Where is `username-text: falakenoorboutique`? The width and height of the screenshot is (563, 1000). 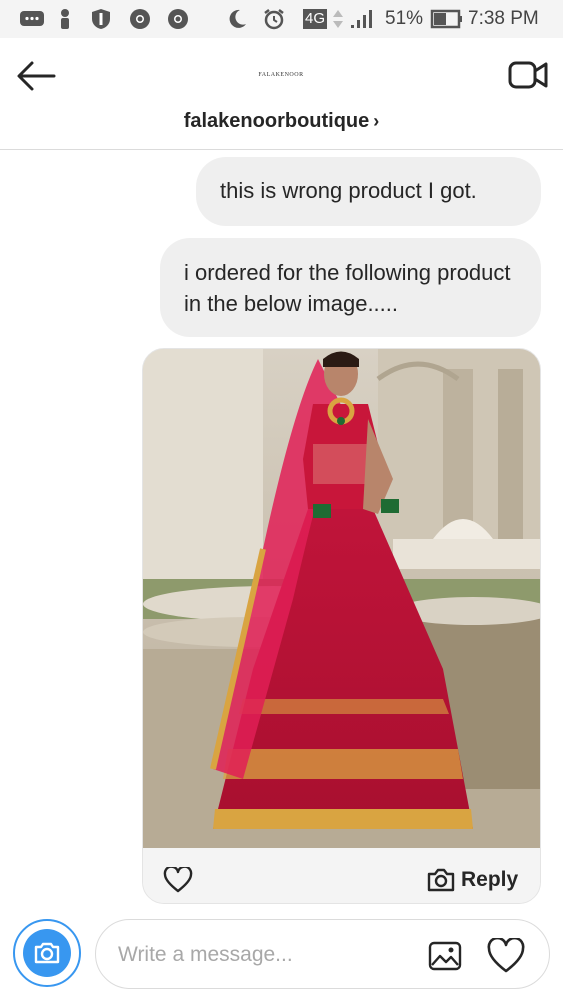
username-text: falakenoorboutique is located at coordinates (276, 121).